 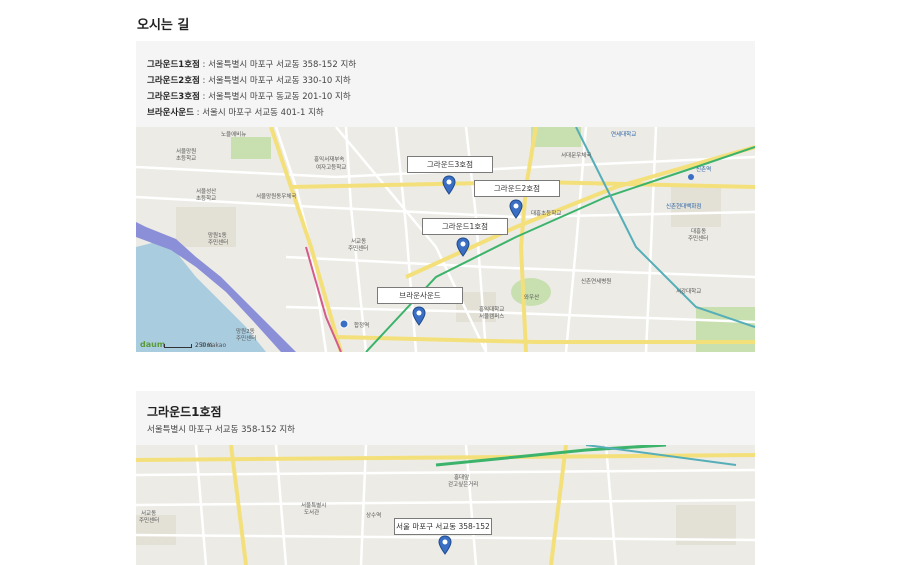 What do you see at coordinates (213, 345) in the screenshot?
I see `map-copyright: © Kakao` at bounding box center [213, 345].